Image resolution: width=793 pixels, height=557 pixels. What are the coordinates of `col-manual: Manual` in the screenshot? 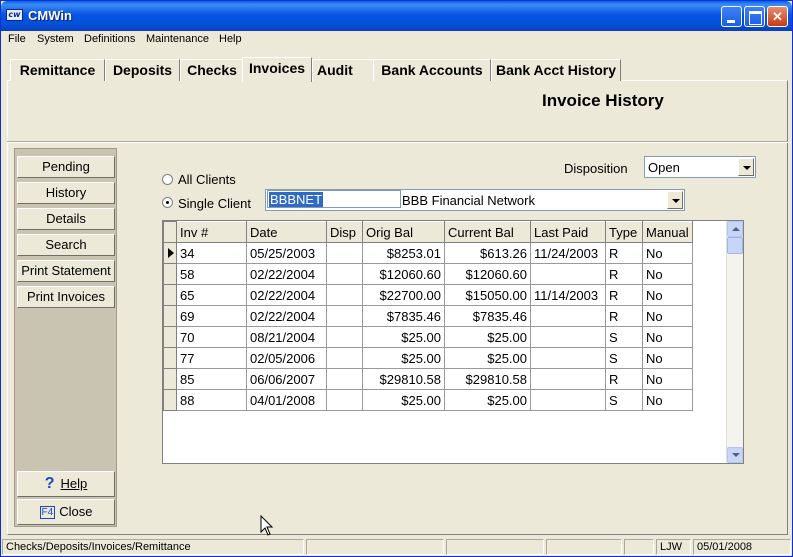 It's located at (667, 232).